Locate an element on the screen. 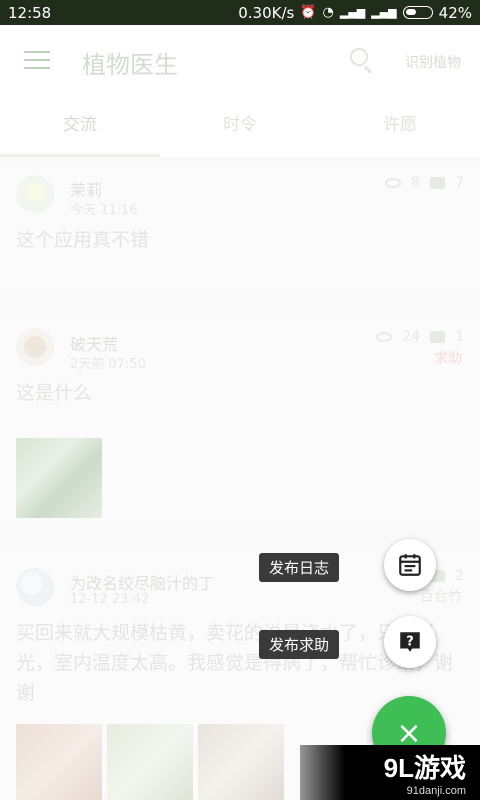  watermark-sub: 91danji.com is located at coordinates (436, 791).